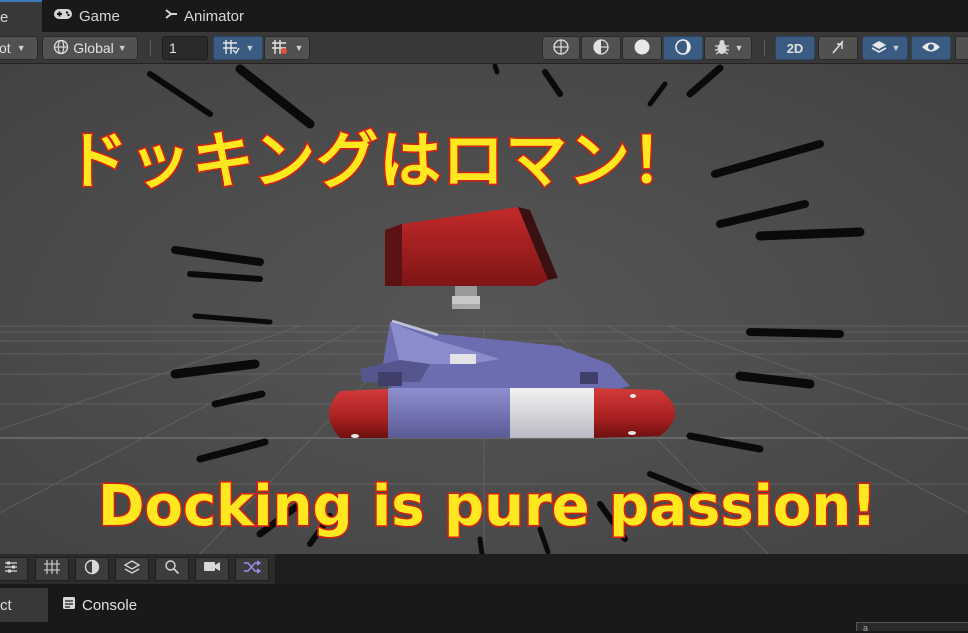 This screenshot has width=968, height=633. I want to click on tab-game: Game, so click(86, 16).